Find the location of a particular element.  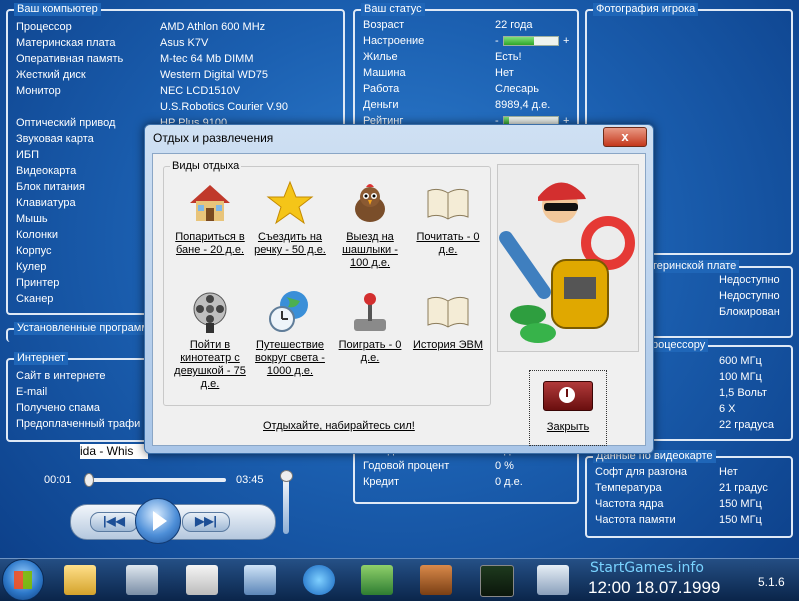

activity-travel: Путешествие вокруг света - 1000 д.е. is located at coordinates (290, 332).